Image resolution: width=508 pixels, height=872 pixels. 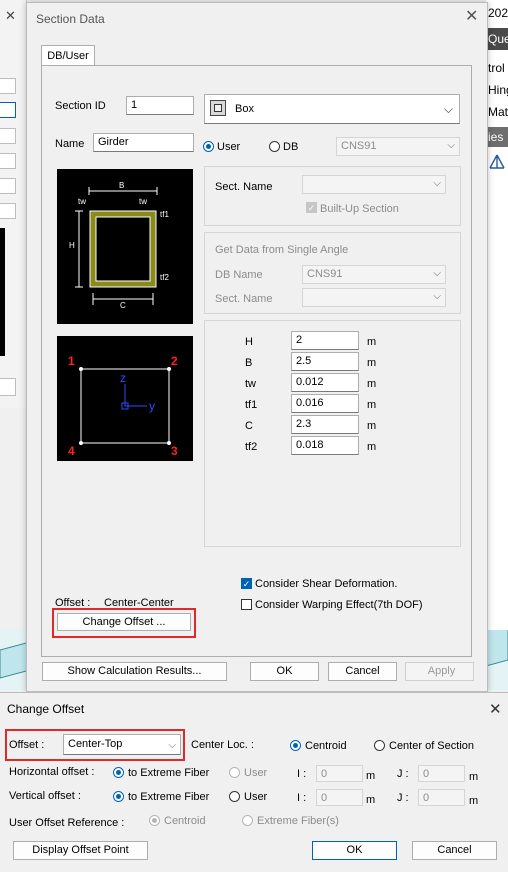 I want to click on dim-label: tf1, so click(x=251, y=405).